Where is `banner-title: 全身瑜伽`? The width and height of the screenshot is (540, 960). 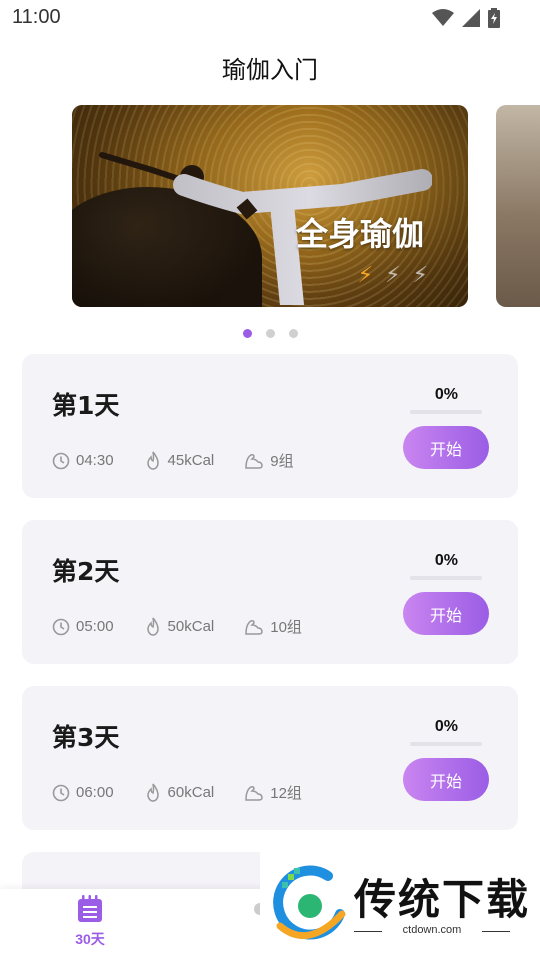 banner-title: 全身瑜伽 is located at coordinates (359, 234).